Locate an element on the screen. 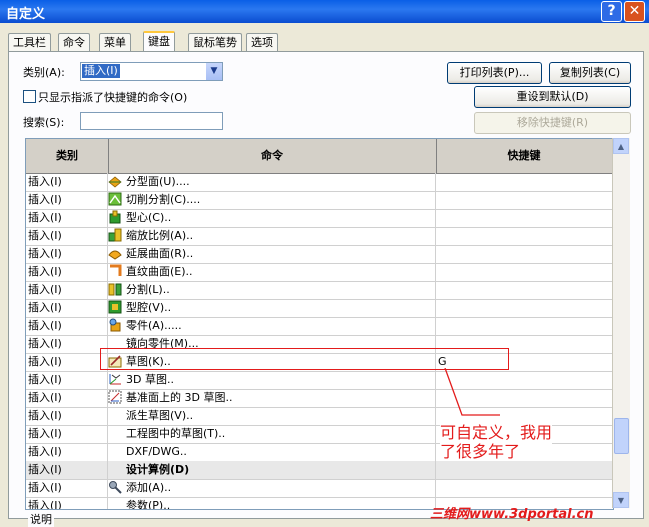  table-row: 插入(I) 直纹曲面(E).. is located at coordinates (319, 272).